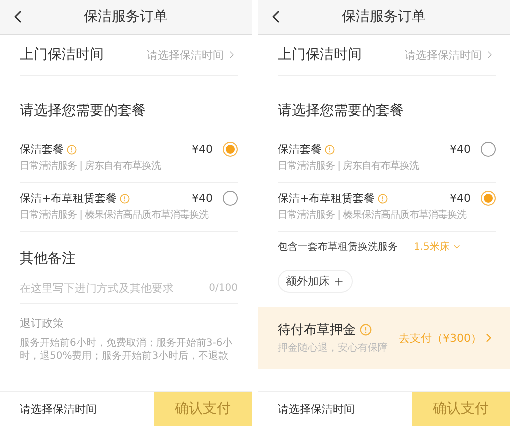  What do you see at coordinates (127, 350) in the screenshot?
I see `policy-text: 服务开始前6小时，免费取消；服务开始前3-6小时，退50%费用；服务开始前3小时后，不退款` at bounding box center [127, 350].